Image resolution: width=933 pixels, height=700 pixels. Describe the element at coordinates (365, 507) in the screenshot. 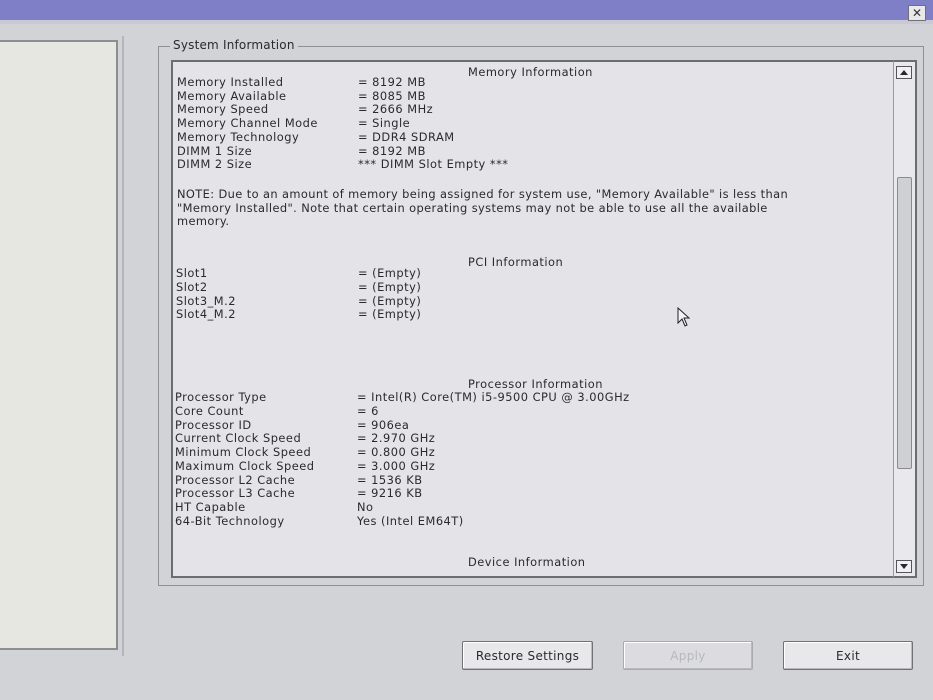

I see `processor-row-value: No` at that location.